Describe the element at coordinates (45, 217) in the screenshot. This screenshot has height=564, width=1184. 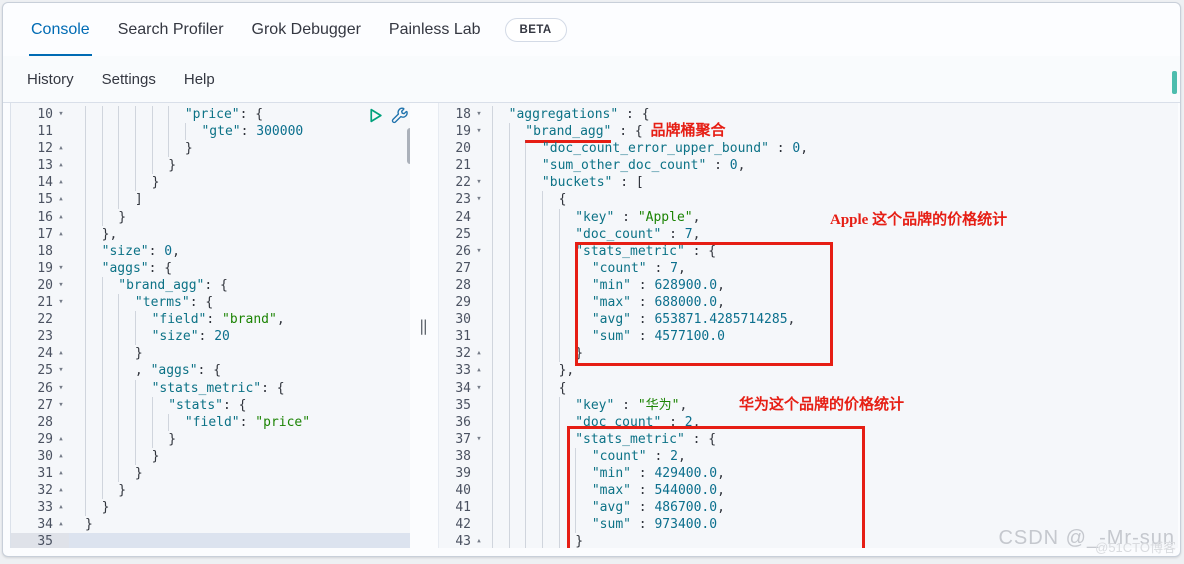
I see `gutter-line-number: 16` at that location.